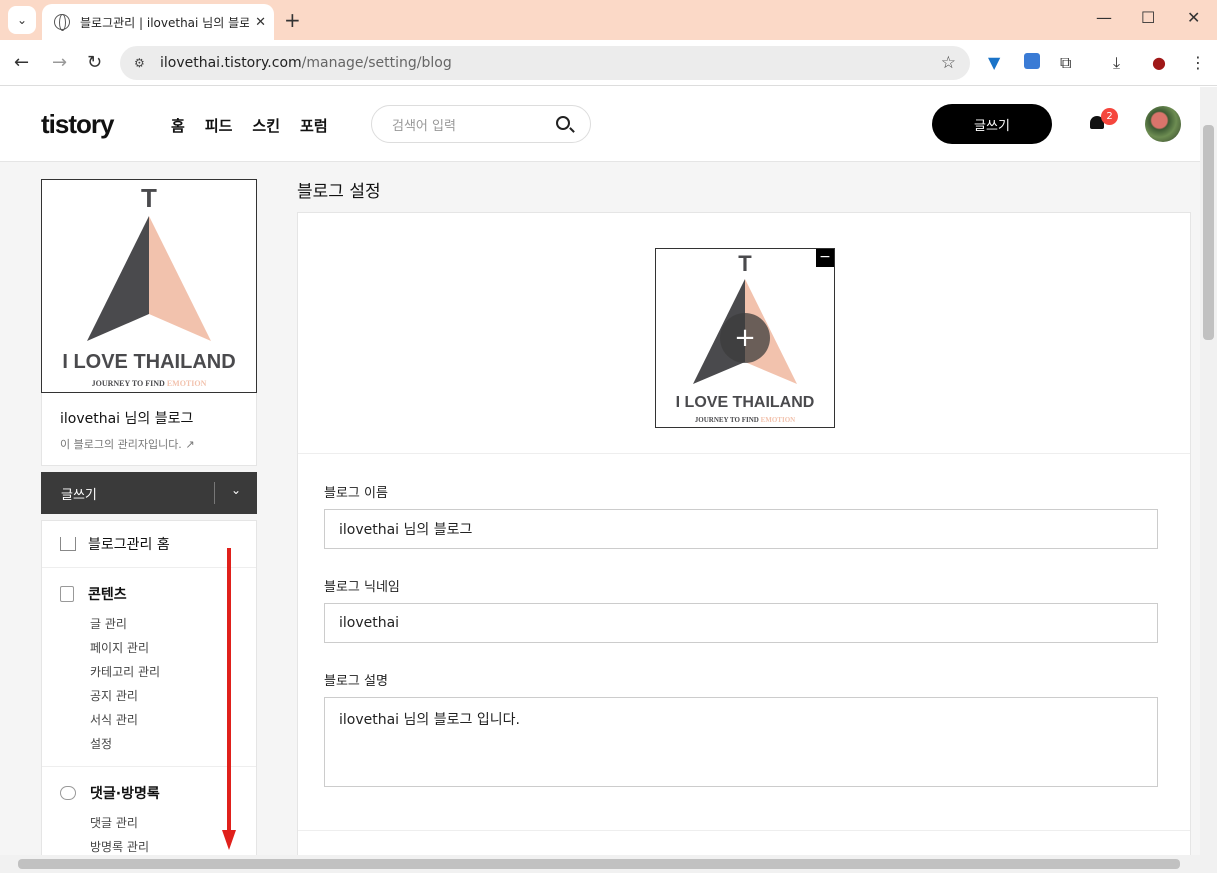 The image size is (1217, 873). I want to click on close-tab-icon: ✕, so click(260, 22).